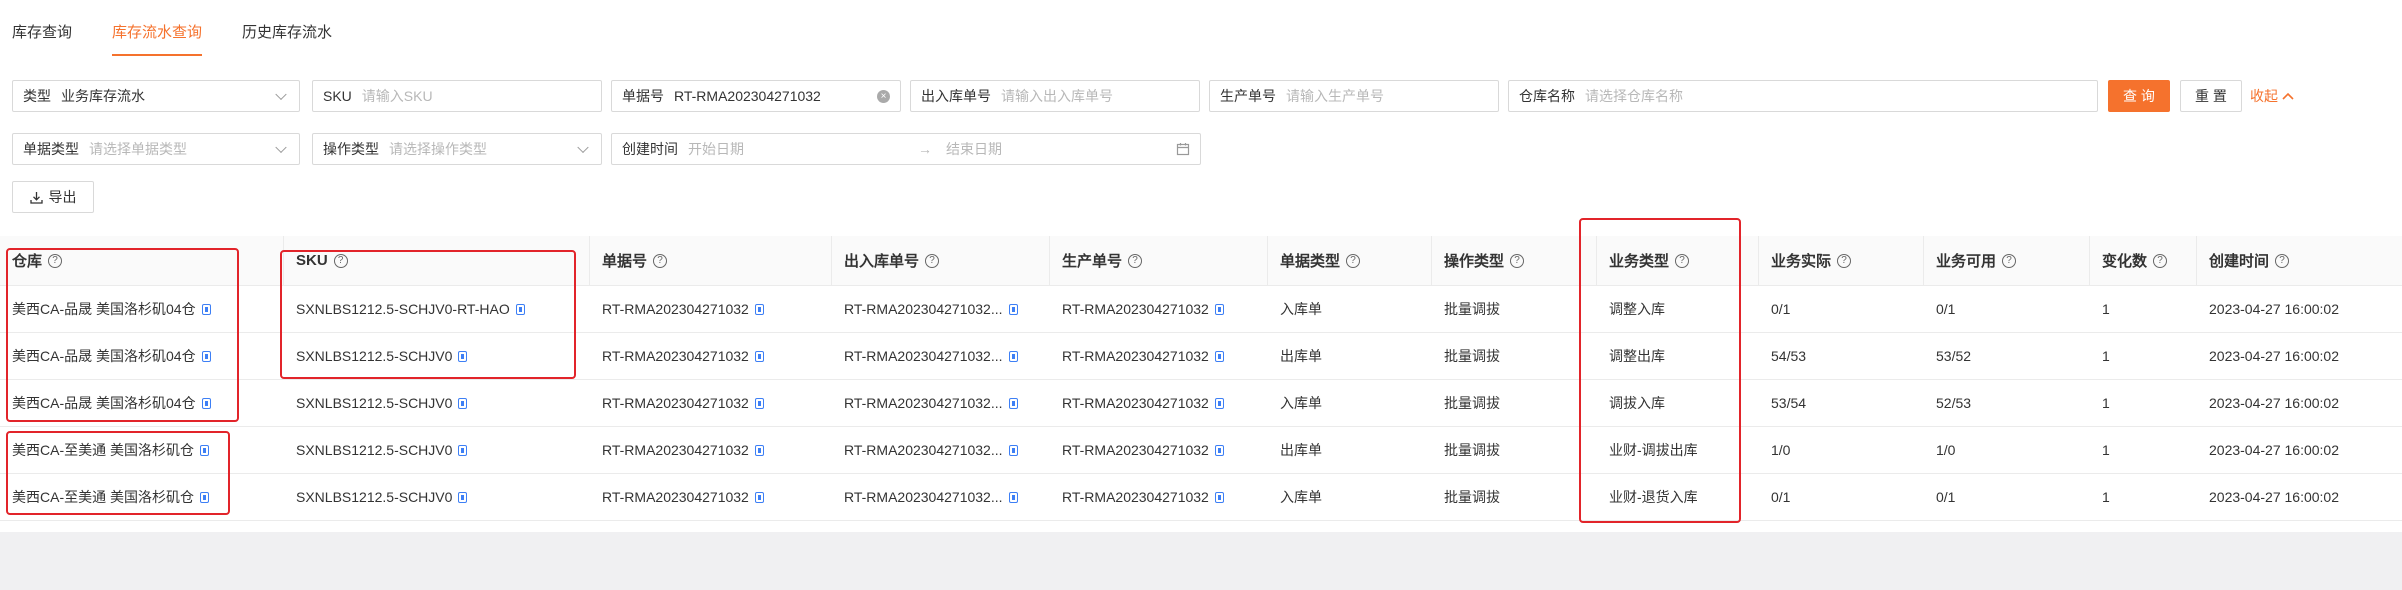 The height and width of the screenshot is (590, 2402). What do you see at coordinates (138, 149) in the screenshot?
I see `doc-type-placeholder: 请选择单据类型` at bounding box center [138, 149].